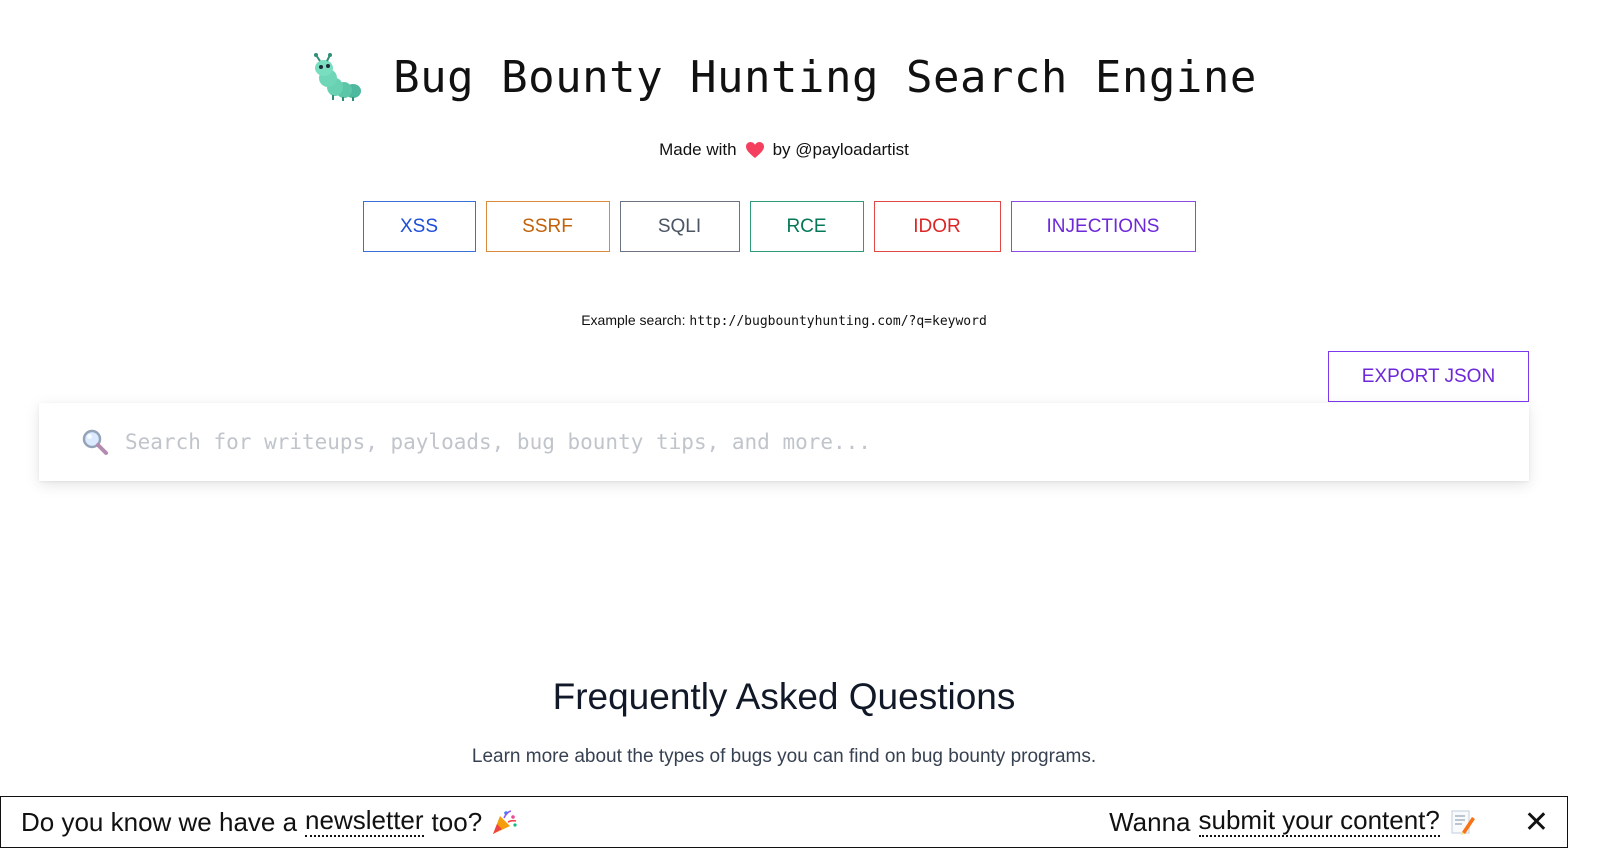  Describe the element at coordinates (364, 822) in the screenshot. I see `newsletter-link: newsletter` at that location.